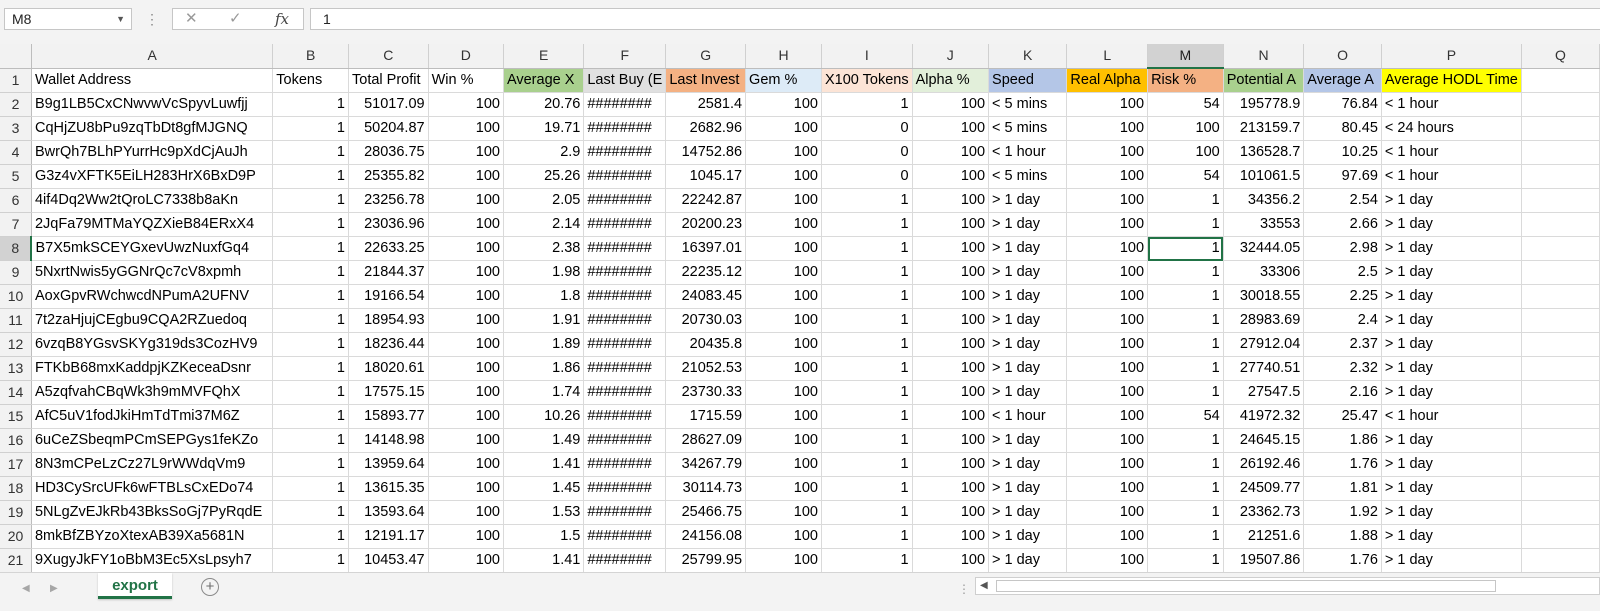  I want to click on cell-f5: ########, so click(625, 176).